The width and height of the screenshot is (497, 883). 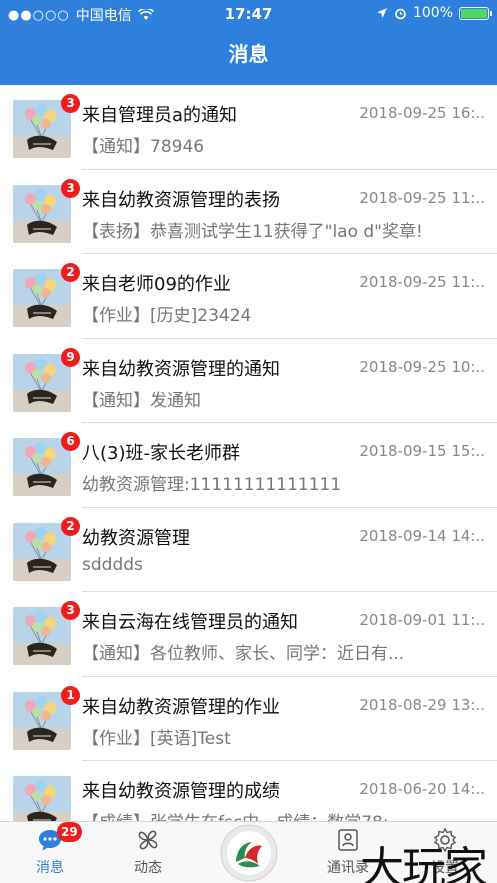 I want to click on message-summary: 幼教资源管理:11111111111111, so click(x=212, y=485).